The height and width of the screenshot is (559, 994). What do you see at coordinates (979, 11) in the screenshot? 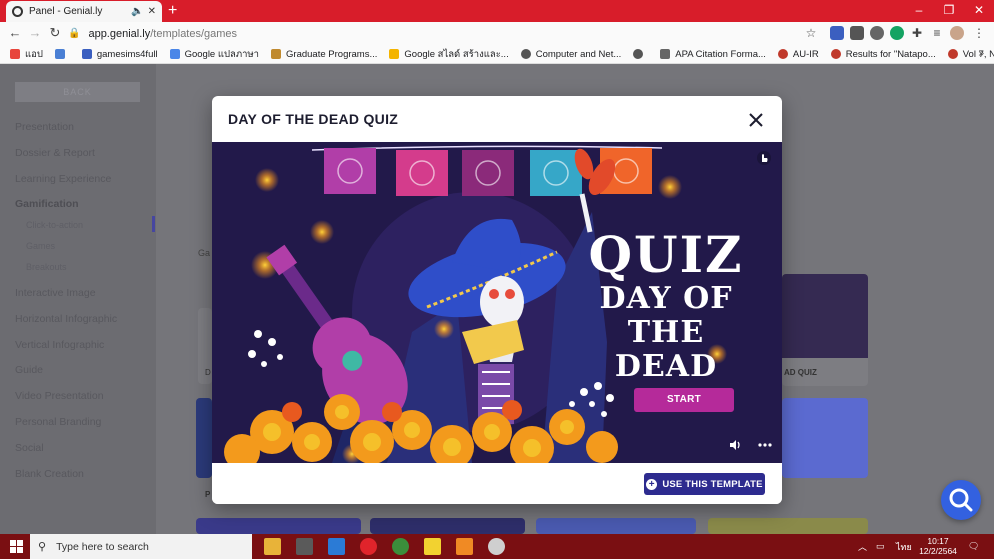
I see `close-window-button: ✕` at bounding box center [979, 11].